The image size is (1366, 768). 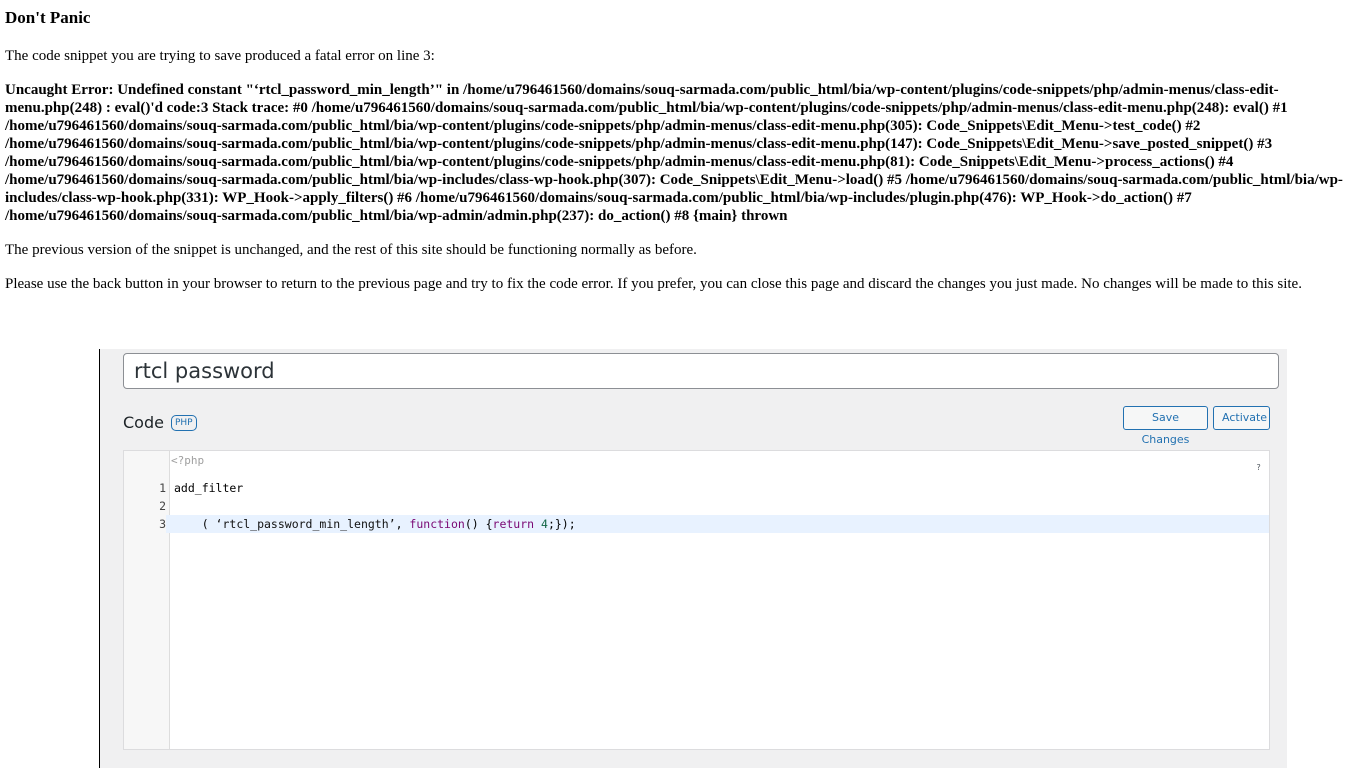 I want to click on snippet-title-input, so click(x=701, y=371).